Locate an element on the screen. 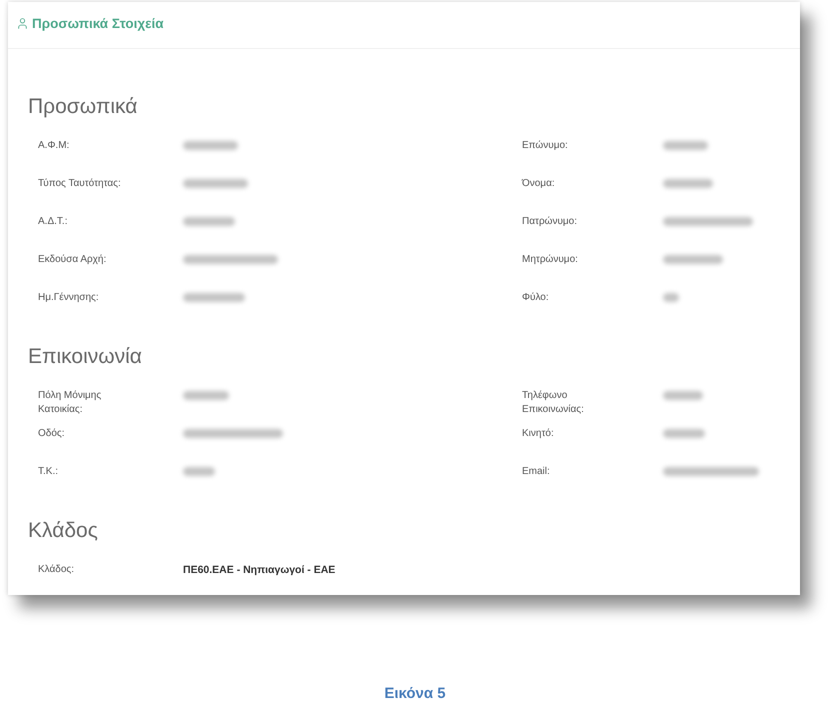 The image size is (830, 704). field-label: Όνομα: is located at coordinates (538, 184).